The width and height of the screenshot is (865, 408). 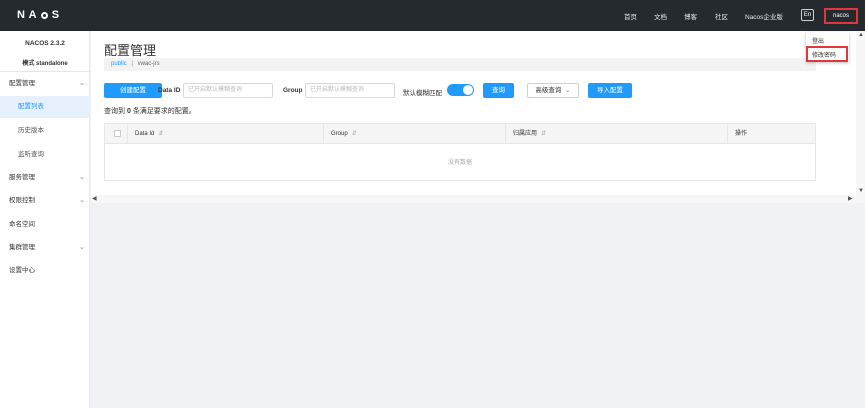 What do you see at coordinates (293, 90) in the screenshot?
I see `group-label: Group` at bounding box center [293, 90].